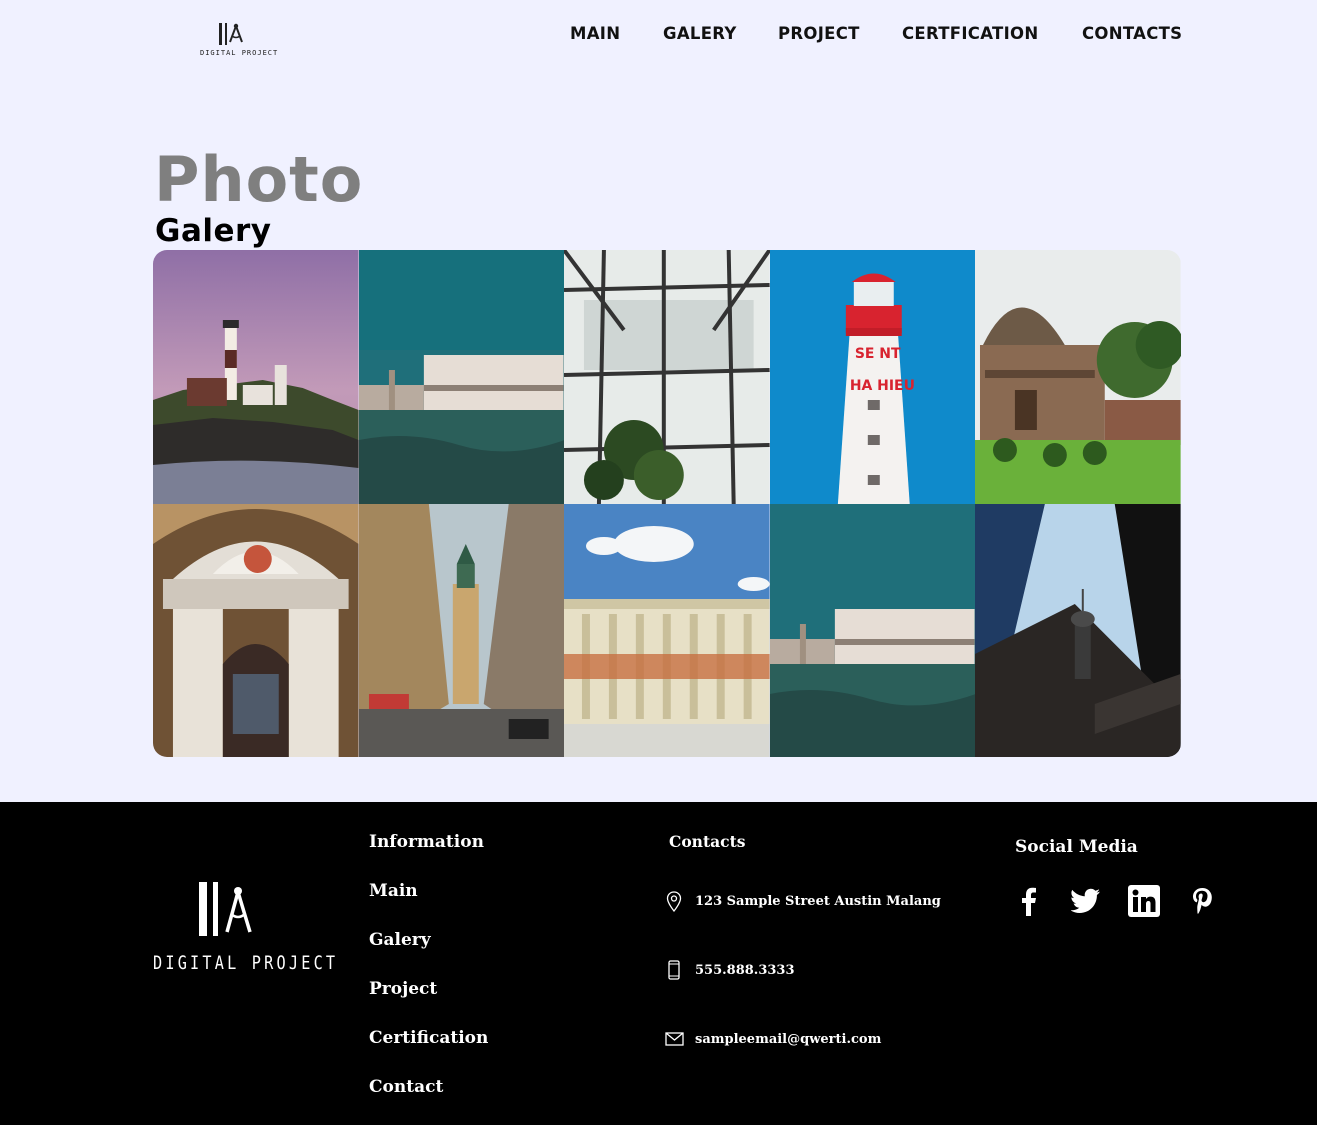 The height and width of the screenshot is (1125, 1317). I want to click on contact-email: sampleemail@qwerti.com, so click(772, 1039).